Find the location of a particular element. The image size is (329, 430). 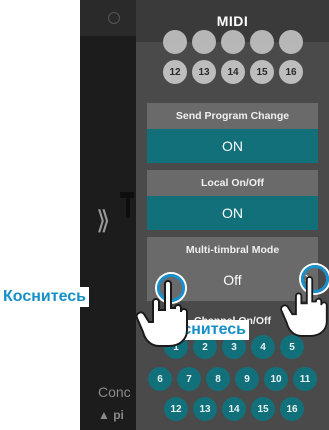

local-on-off-section: Local On/Off ON is located at coordinates (232, 200).